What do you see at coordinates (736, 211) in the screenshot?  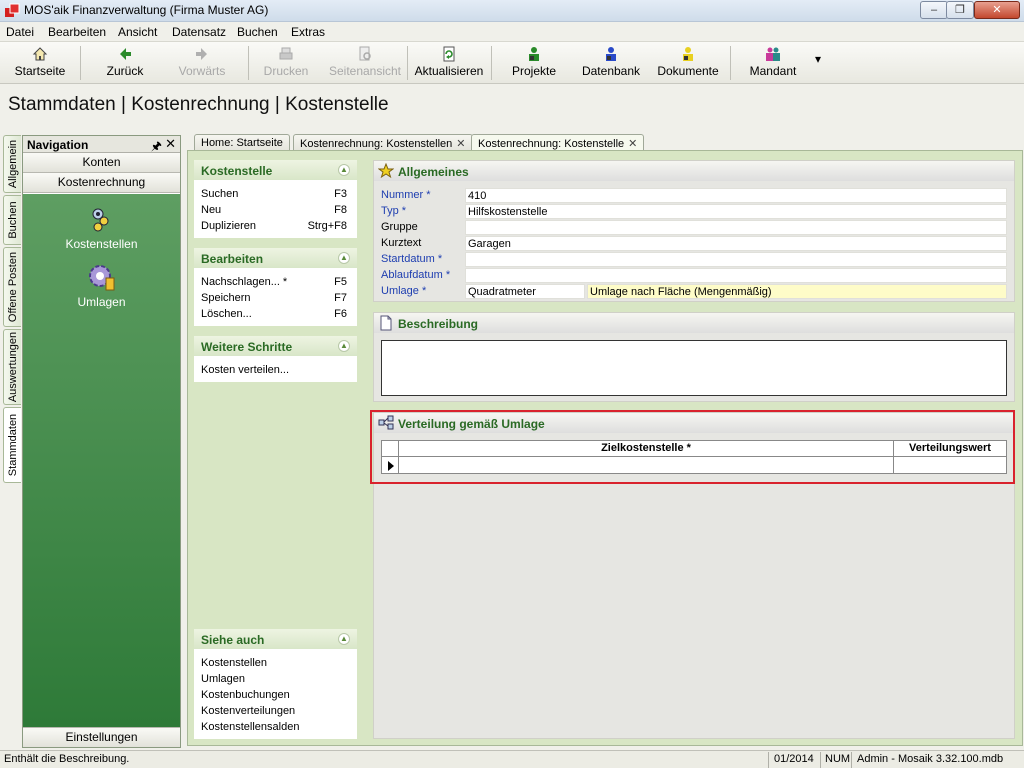 I see `typ-input: Hilfskostenstelle` at bounding box center [736, 211].